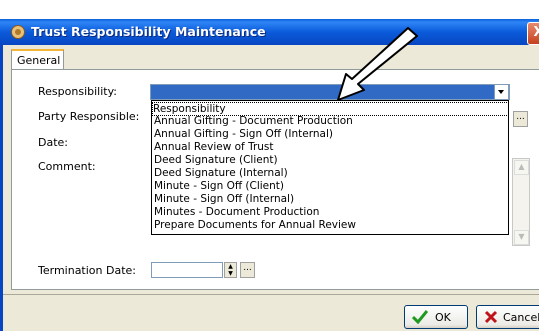 This screenshot has height=331, width=539. I want to click on scroll-up-icon: ▲, so click(521, 167).